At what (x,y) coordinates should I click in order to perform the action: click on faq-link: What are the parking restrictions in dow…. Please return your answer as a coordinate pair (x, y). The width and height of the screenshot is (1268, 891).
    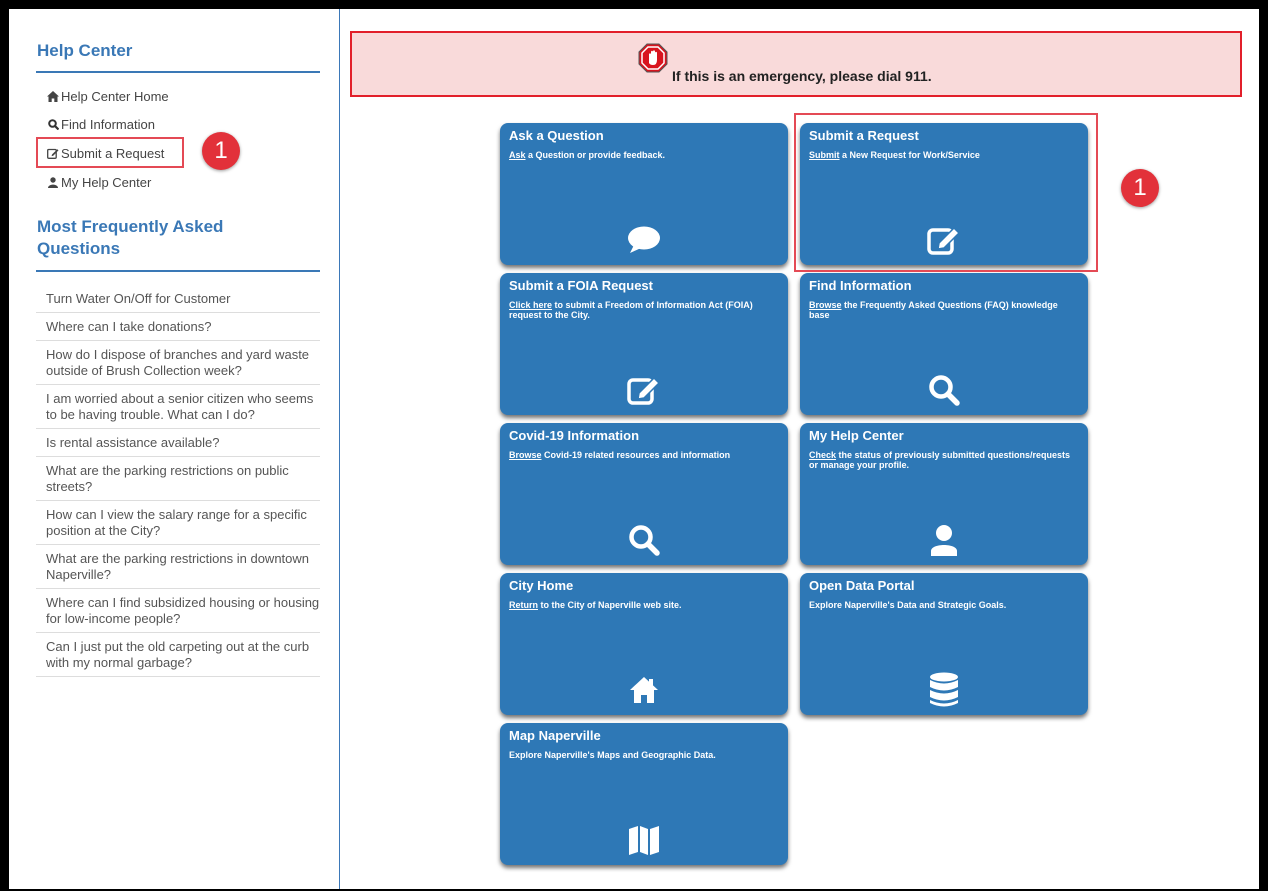
    Looking at the image, I should click on (178, 567).